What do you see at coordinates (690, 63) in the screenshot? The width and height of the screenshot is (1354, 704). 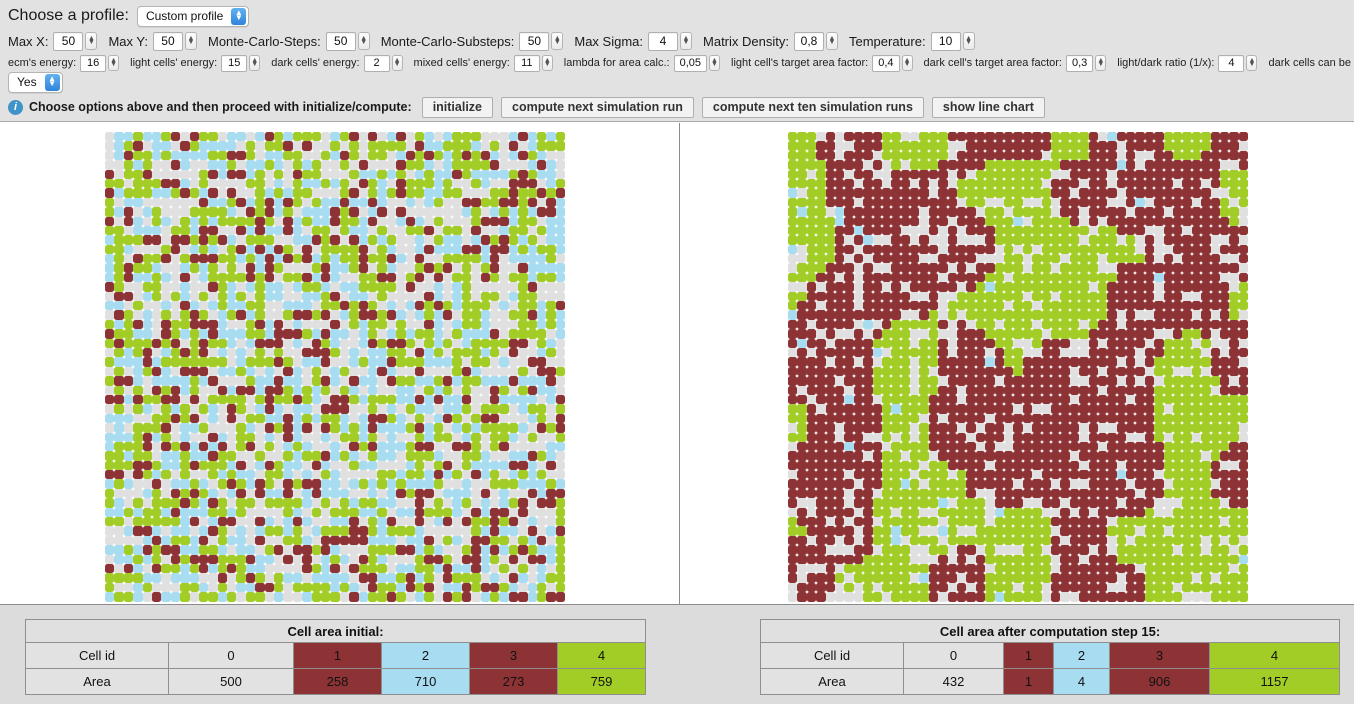 I see `param-value-lambda-for-area-calc: 0,05` at bounding box center [690, 63].